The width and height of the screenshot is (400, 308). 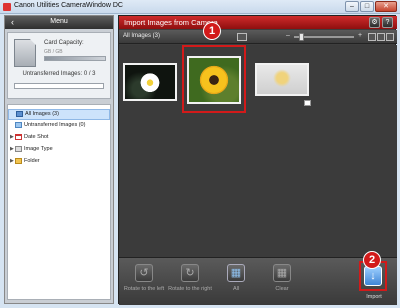 What do you see at coordinates (372, 260) in the screenshot?
I see `callout-2: 2` at bounding box center [372, 260].